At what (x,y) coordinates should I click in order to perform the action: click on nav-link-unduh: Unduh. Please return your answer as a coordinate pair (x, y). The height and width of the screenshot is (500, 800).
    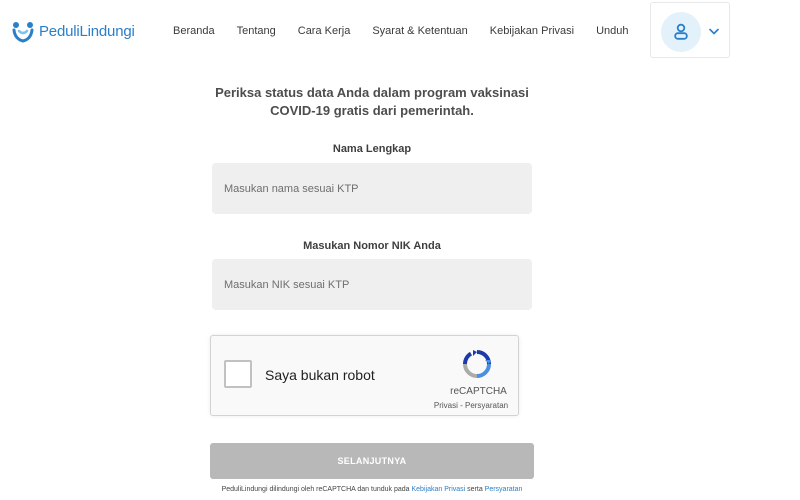
    Looking at the image, I should click on (612, 31).